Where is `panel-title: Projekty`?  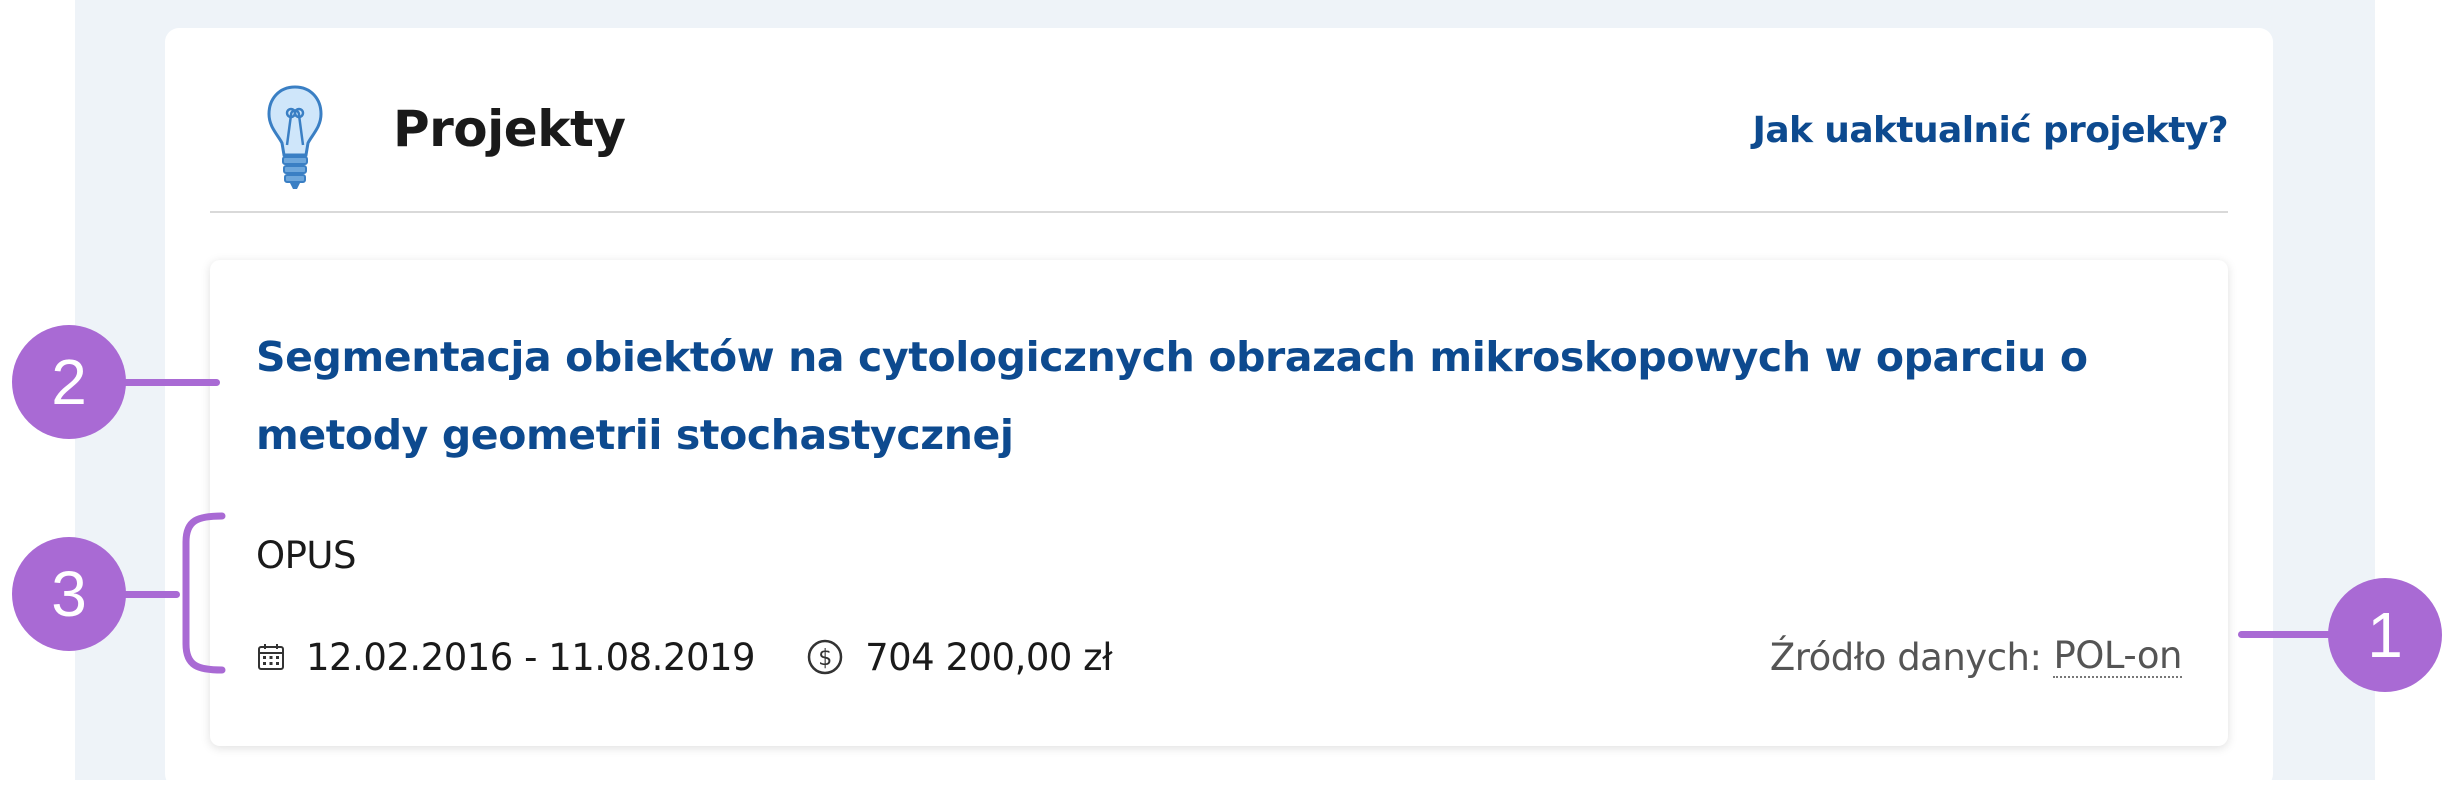 panel-title: Projekty is located at coordinates (509, 129).